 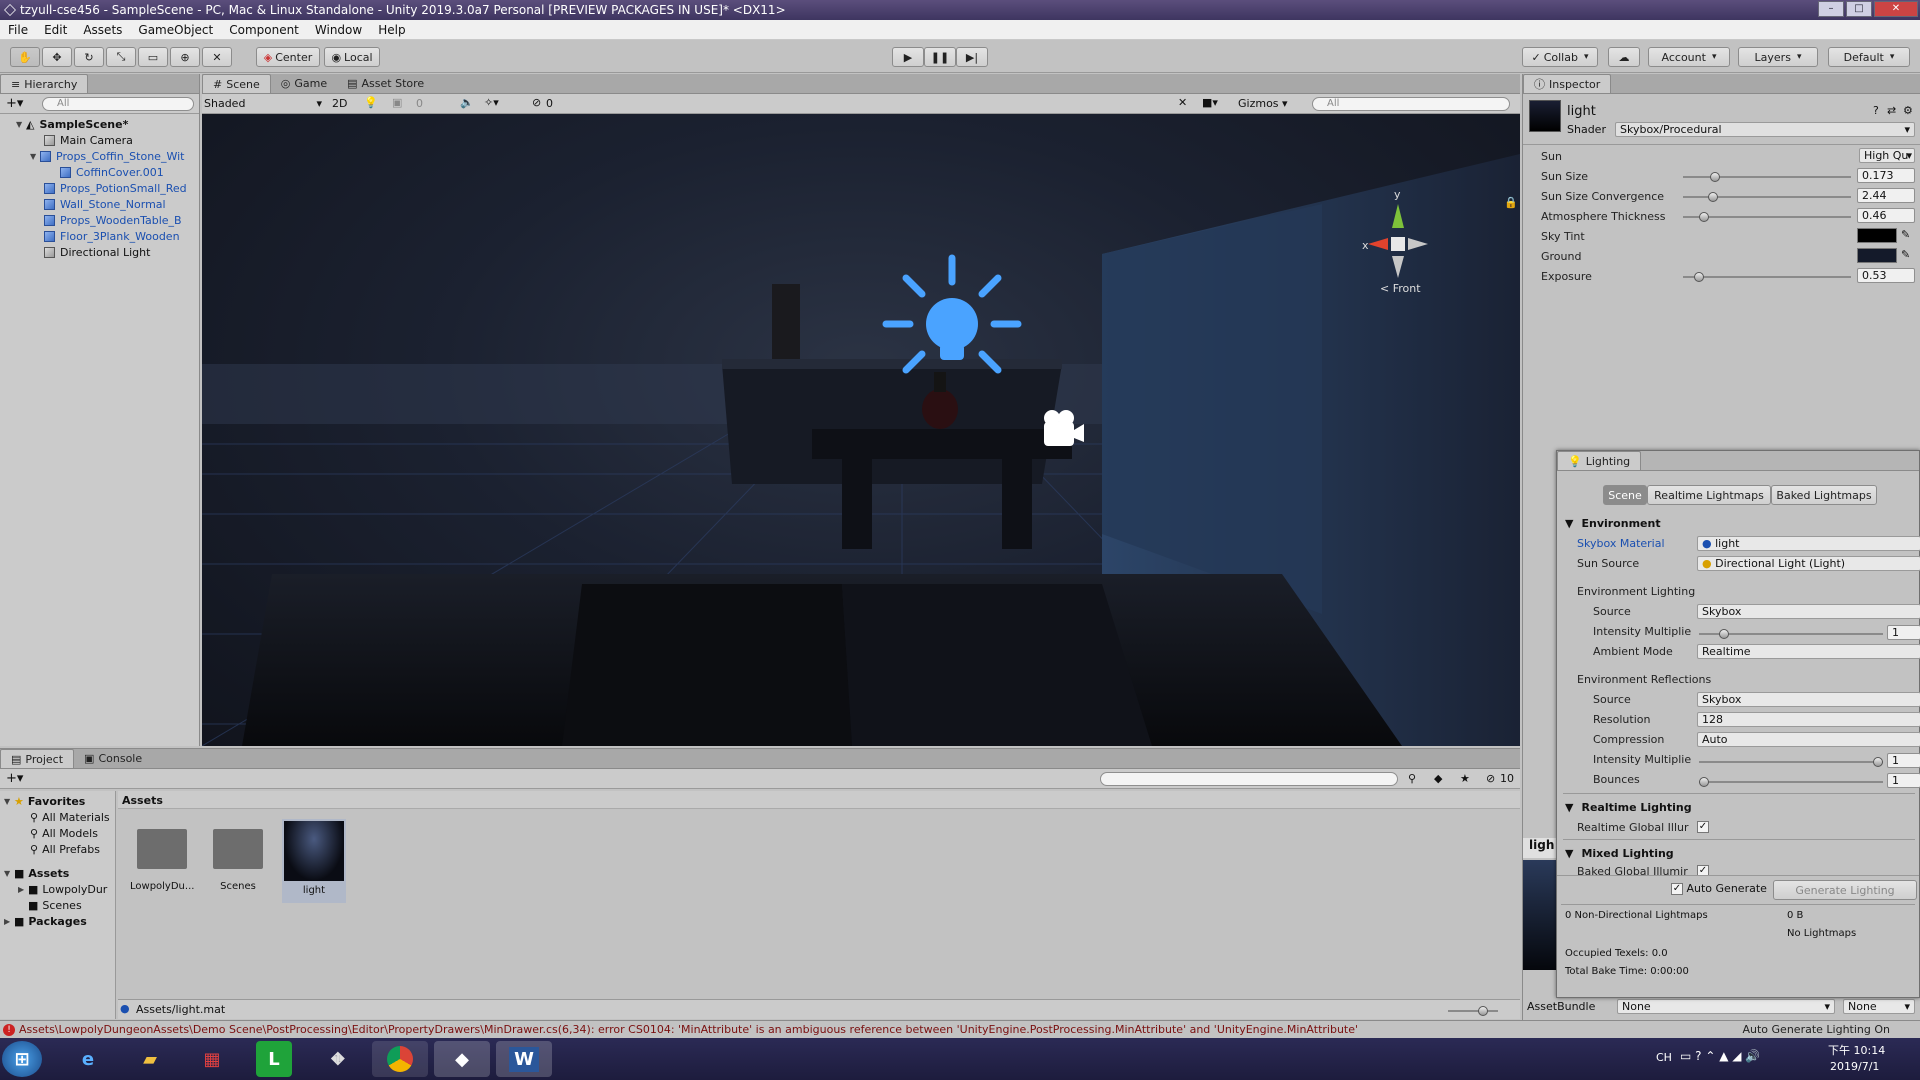 What do you see at coordinates (99, 188) in the screenshot?
I see `hierarchy-item-potion: Props_PotionSmall_Red` at bounding box center [99, 188].